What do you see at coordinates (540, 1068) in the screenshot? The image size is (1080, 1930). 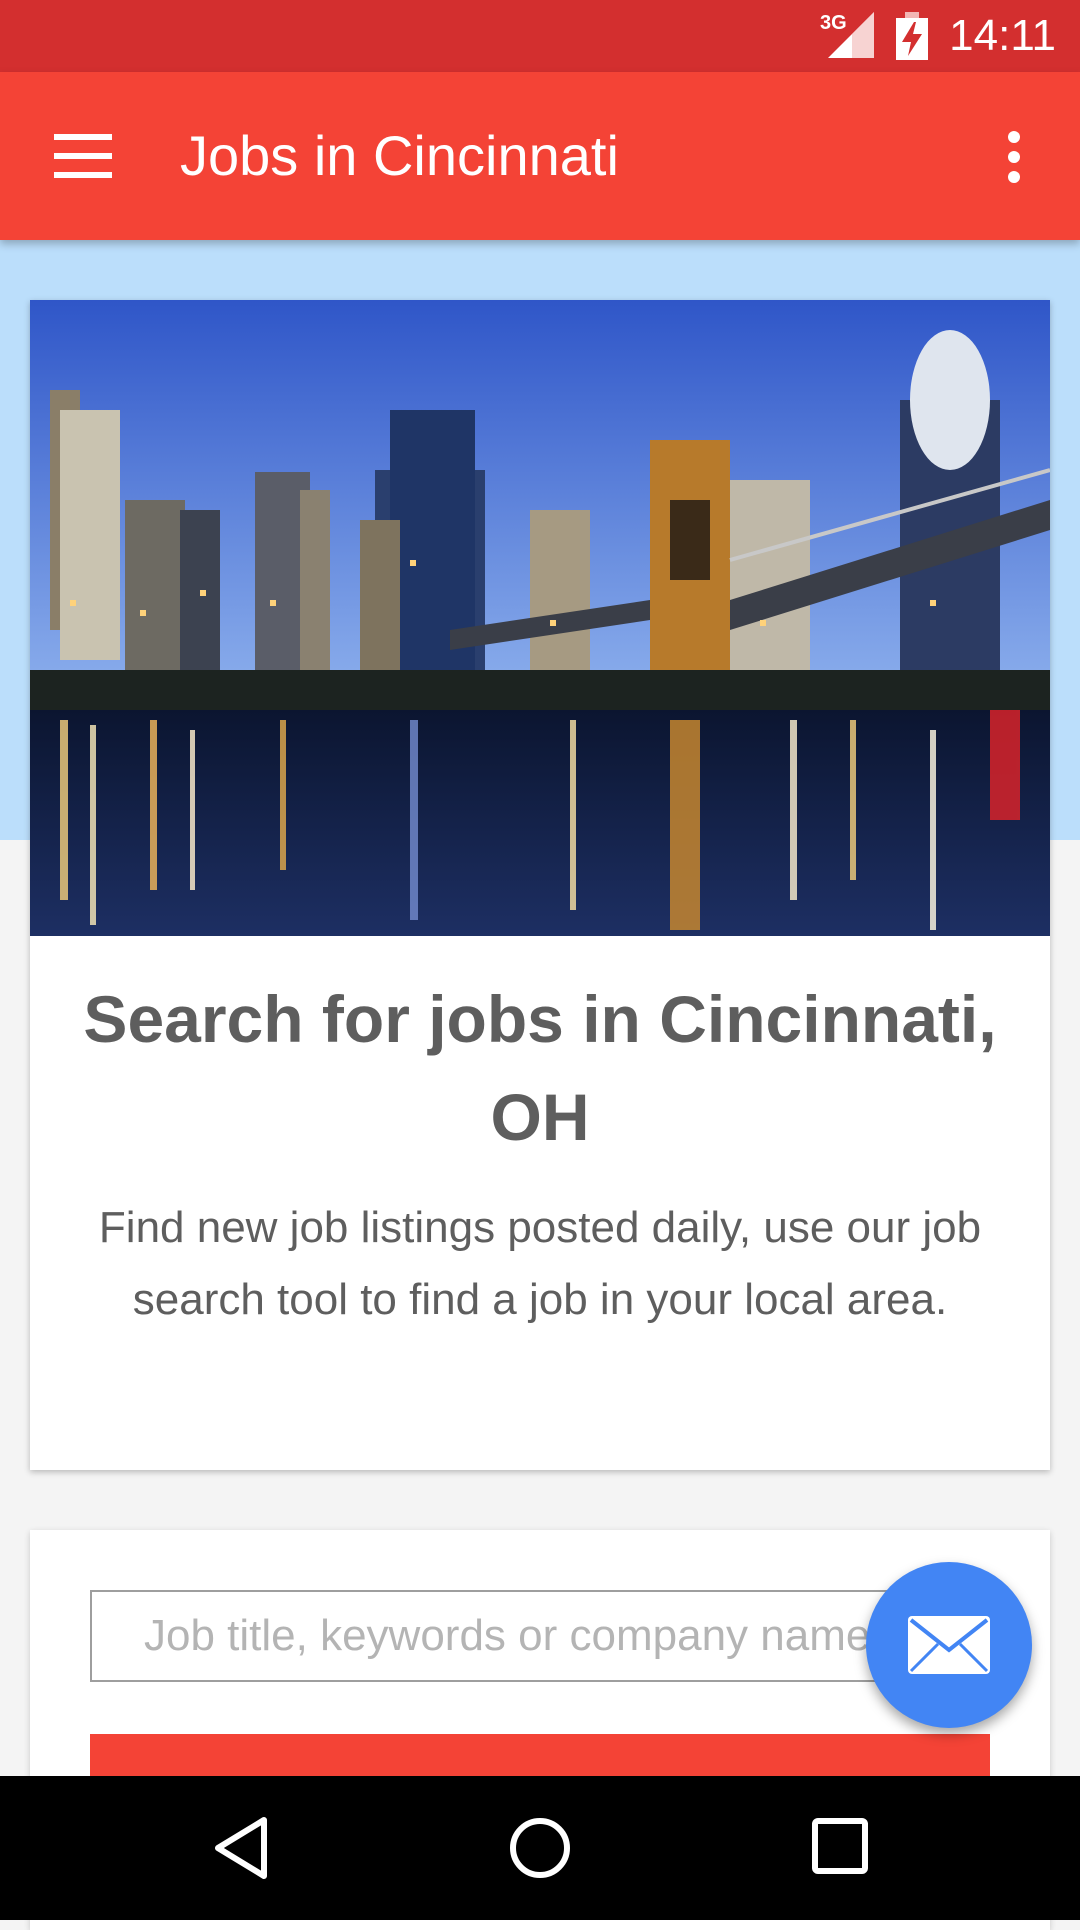 I see `hero-heading: Search for jobs in Cincinnati, OH` at bounding box center [540, 1068].